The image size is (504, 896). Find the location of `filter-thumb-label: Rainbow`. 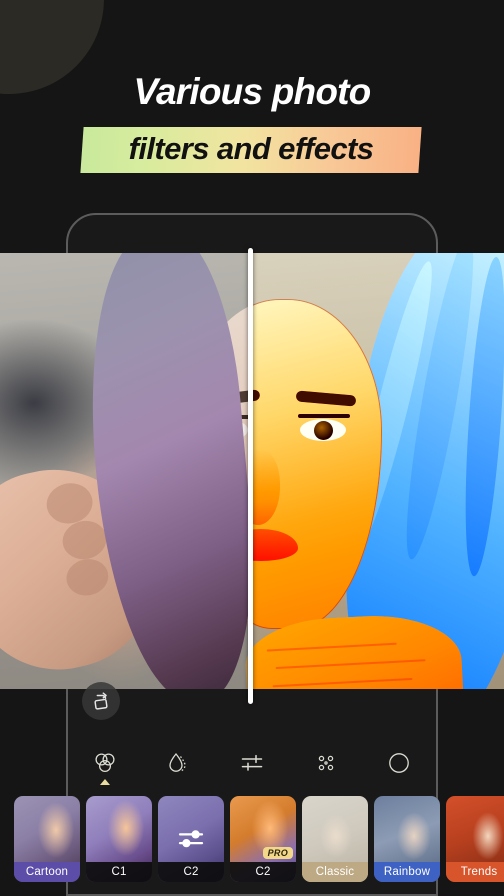

filter-thumb-label: Rainbow is located at coordinates (407, 872).